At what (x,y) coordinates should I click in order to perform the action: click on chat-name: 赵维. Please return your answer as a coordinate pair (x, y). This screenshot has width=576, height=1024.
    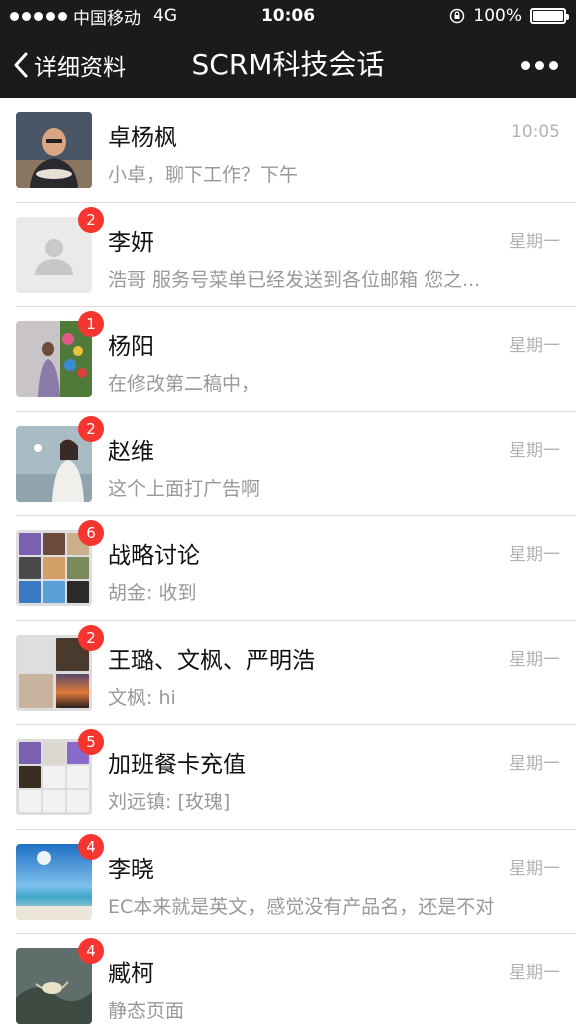
    Looking at the image, I should click on (131, 451).